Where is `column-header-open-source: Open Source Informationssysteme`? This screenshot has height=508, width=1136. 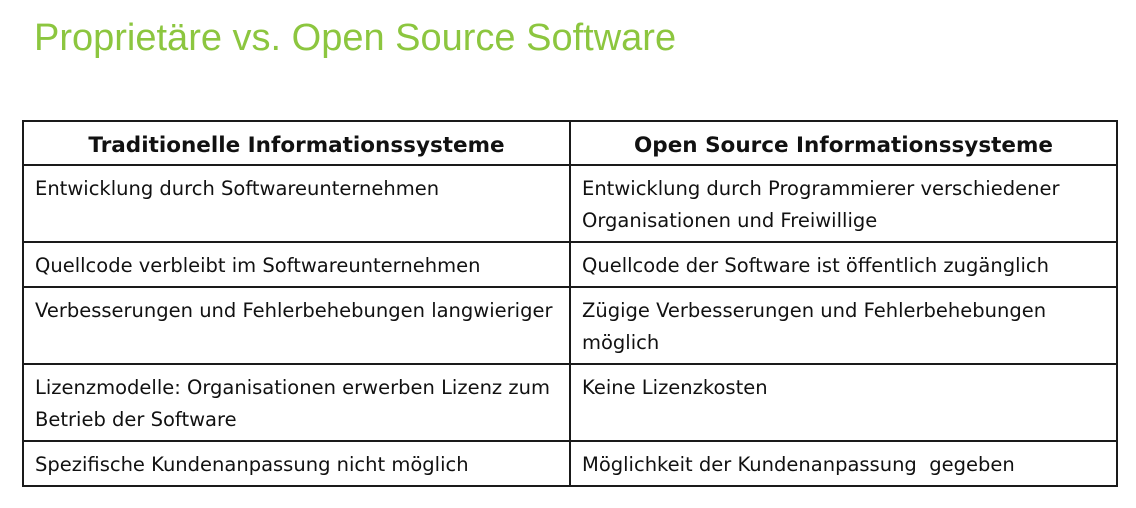
column-header-open-source: Open Source Informationssysteme is located at coordinates (843, 143).